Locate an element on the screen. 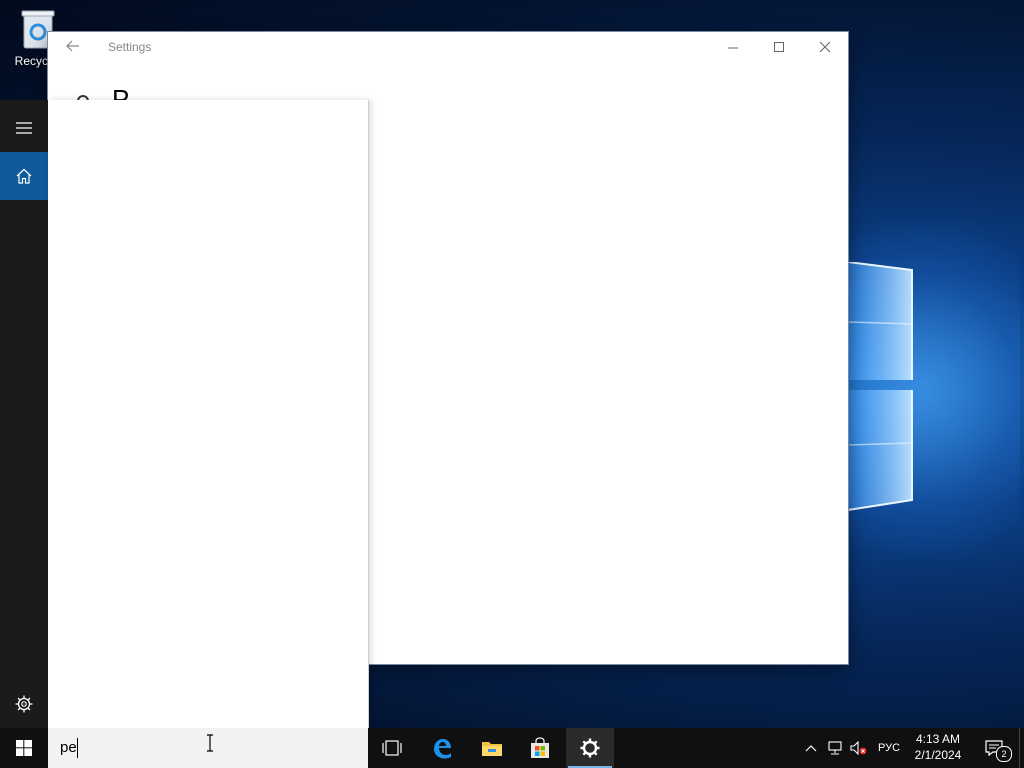  chevron-up-icon is located at coordinates (811, 748).